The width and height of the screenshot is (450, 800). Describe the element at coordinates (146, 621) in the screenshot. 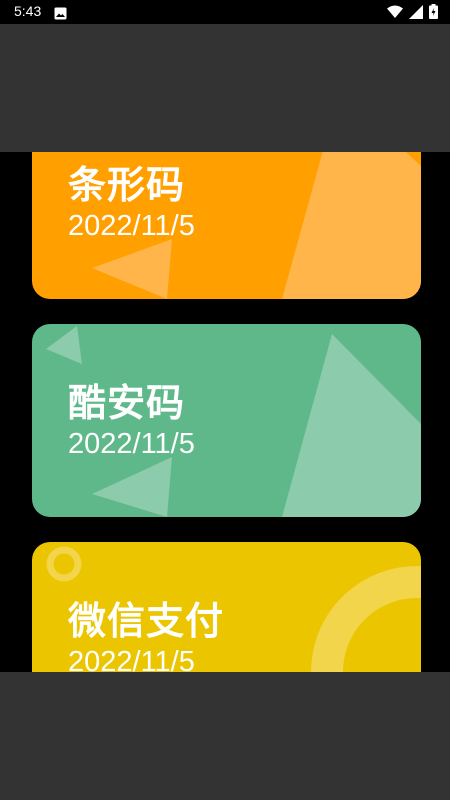

I see `card-title: 微信支付` at that location.